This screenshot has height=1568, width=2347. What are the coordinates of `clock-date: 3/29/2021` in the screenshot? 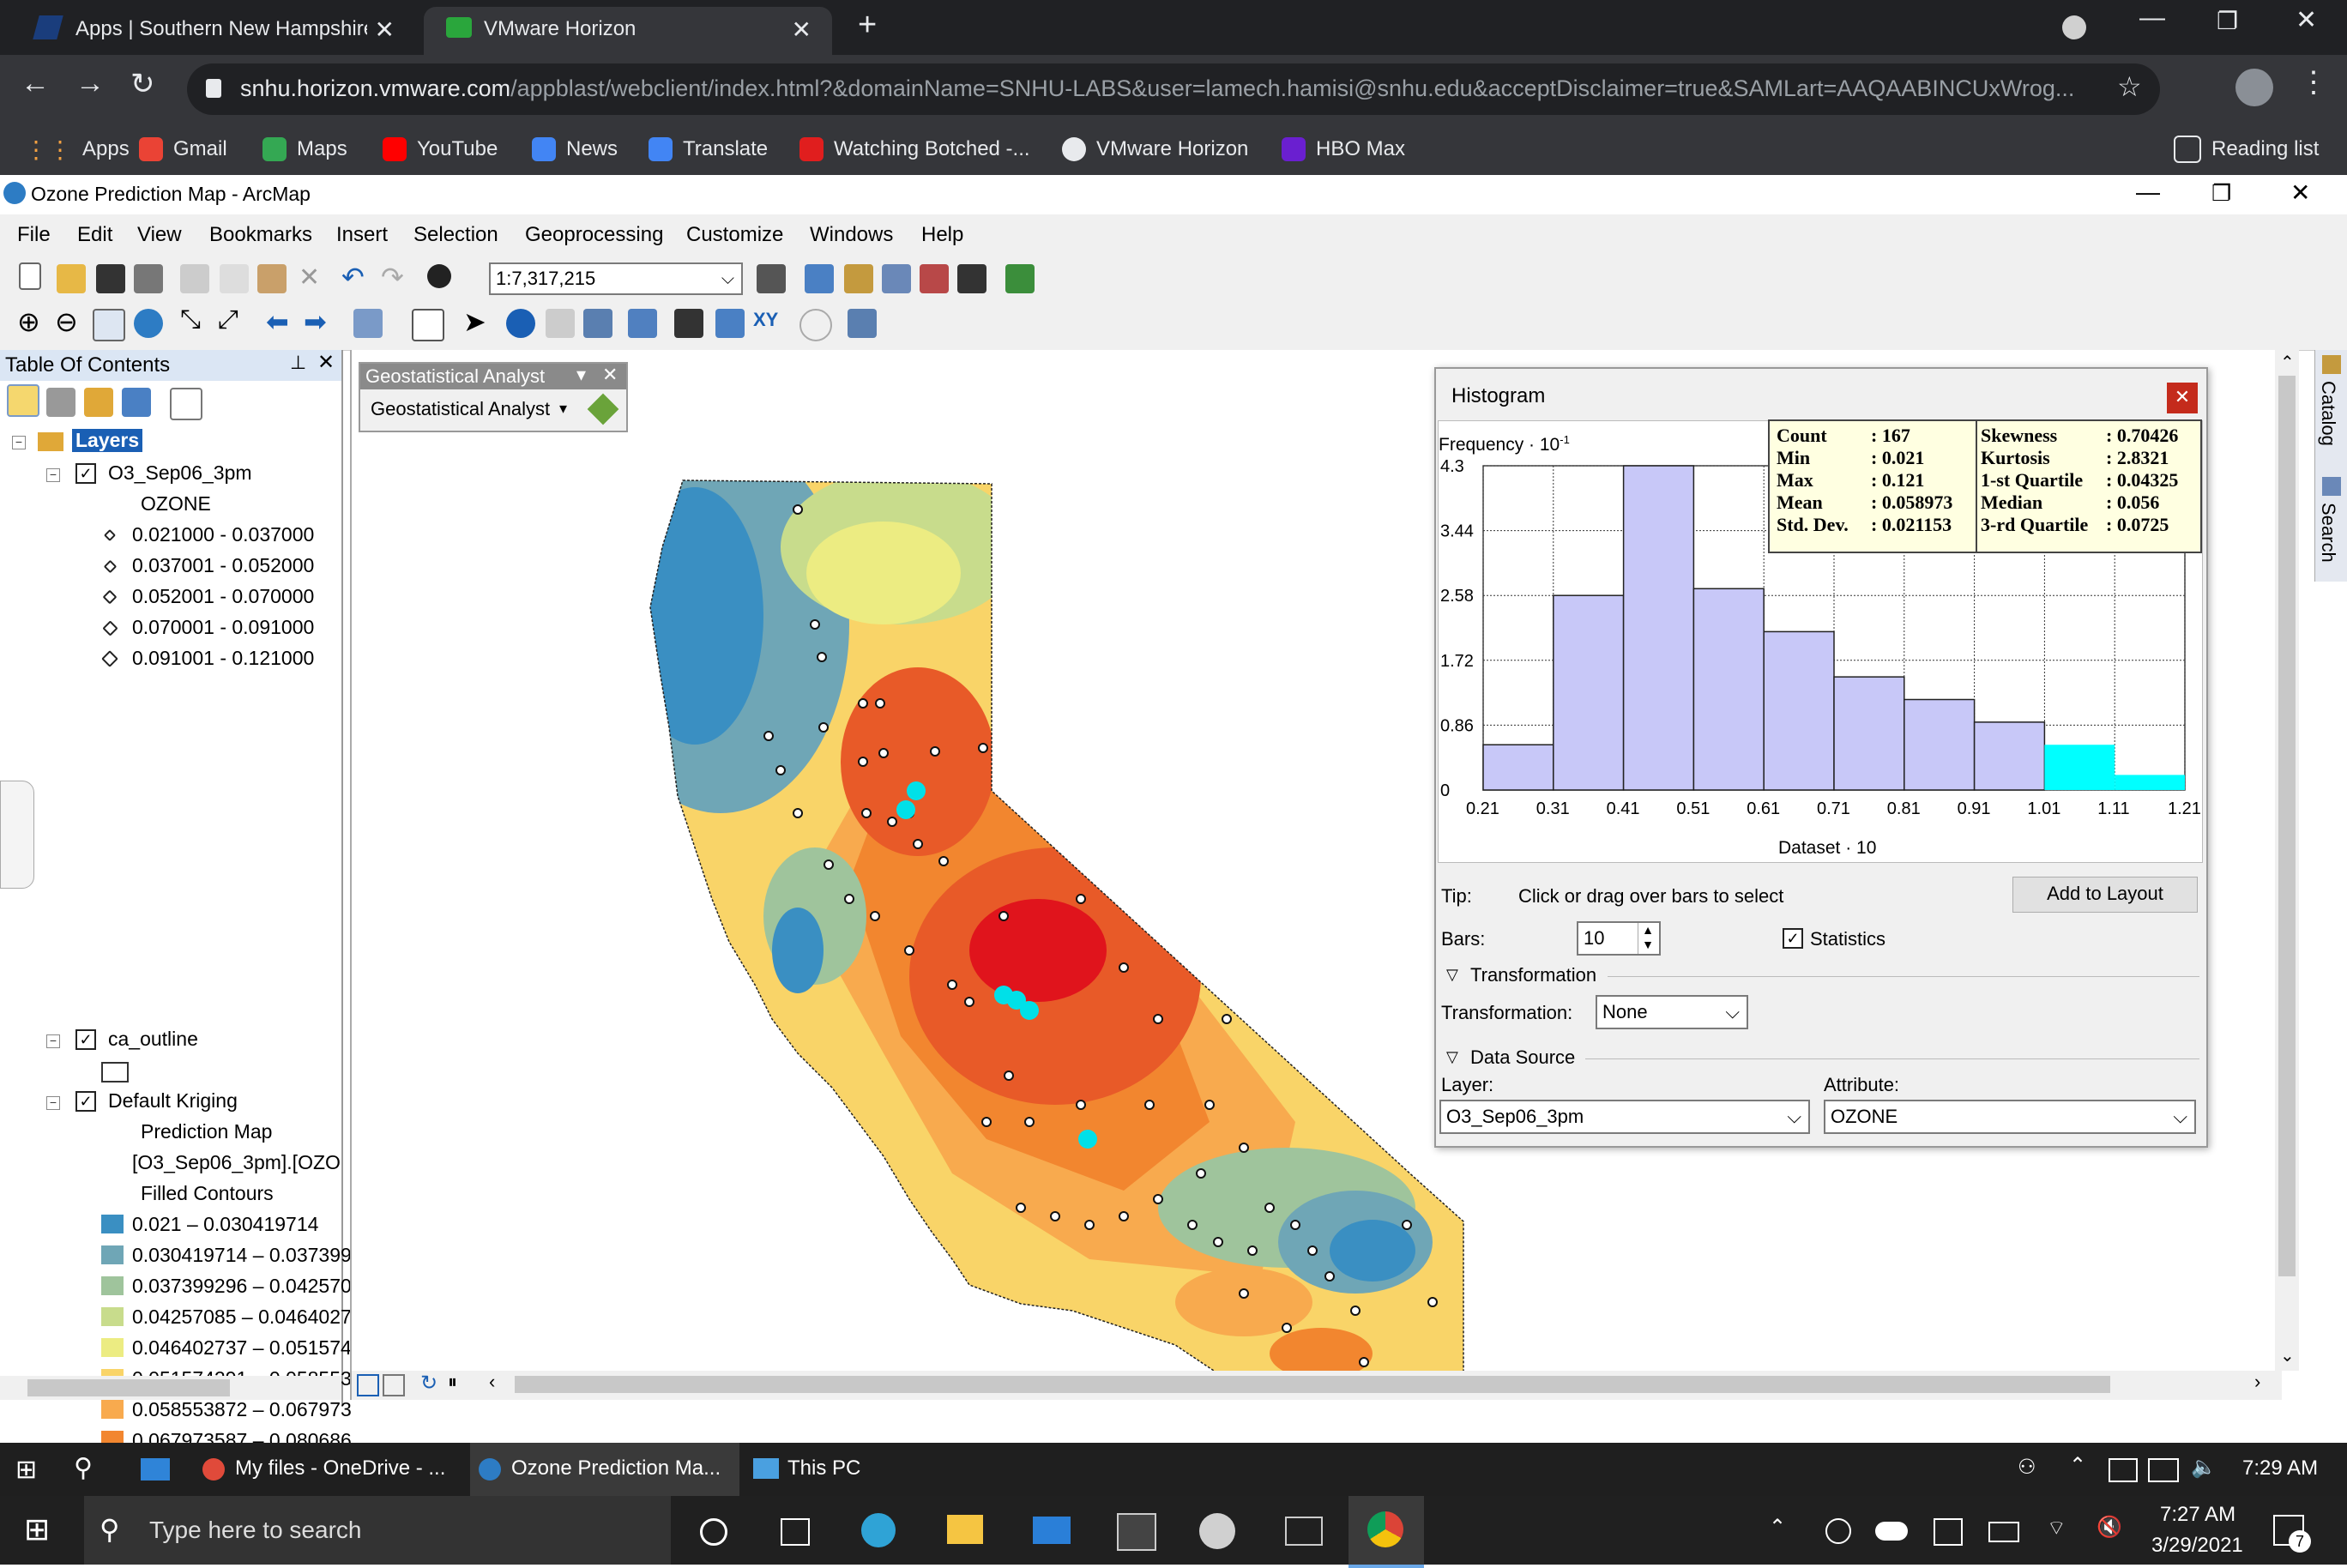 It's located at (2197, 1546).